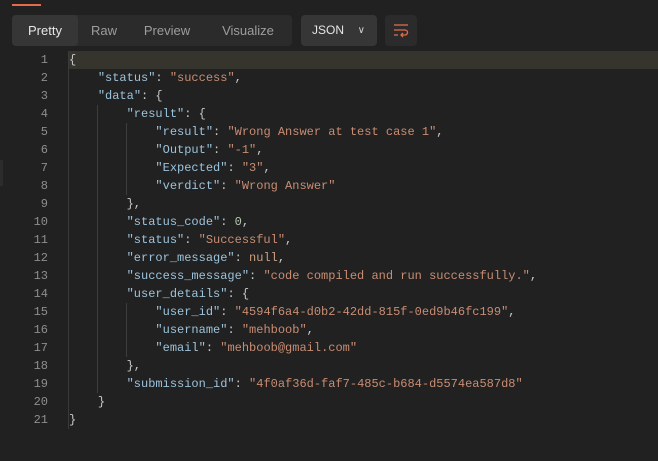 The height and width of the screenshot is (461, 658). Describe the element at coordinates (363, 96) in the screenshot. I see `code-content: "data": {` at that location.